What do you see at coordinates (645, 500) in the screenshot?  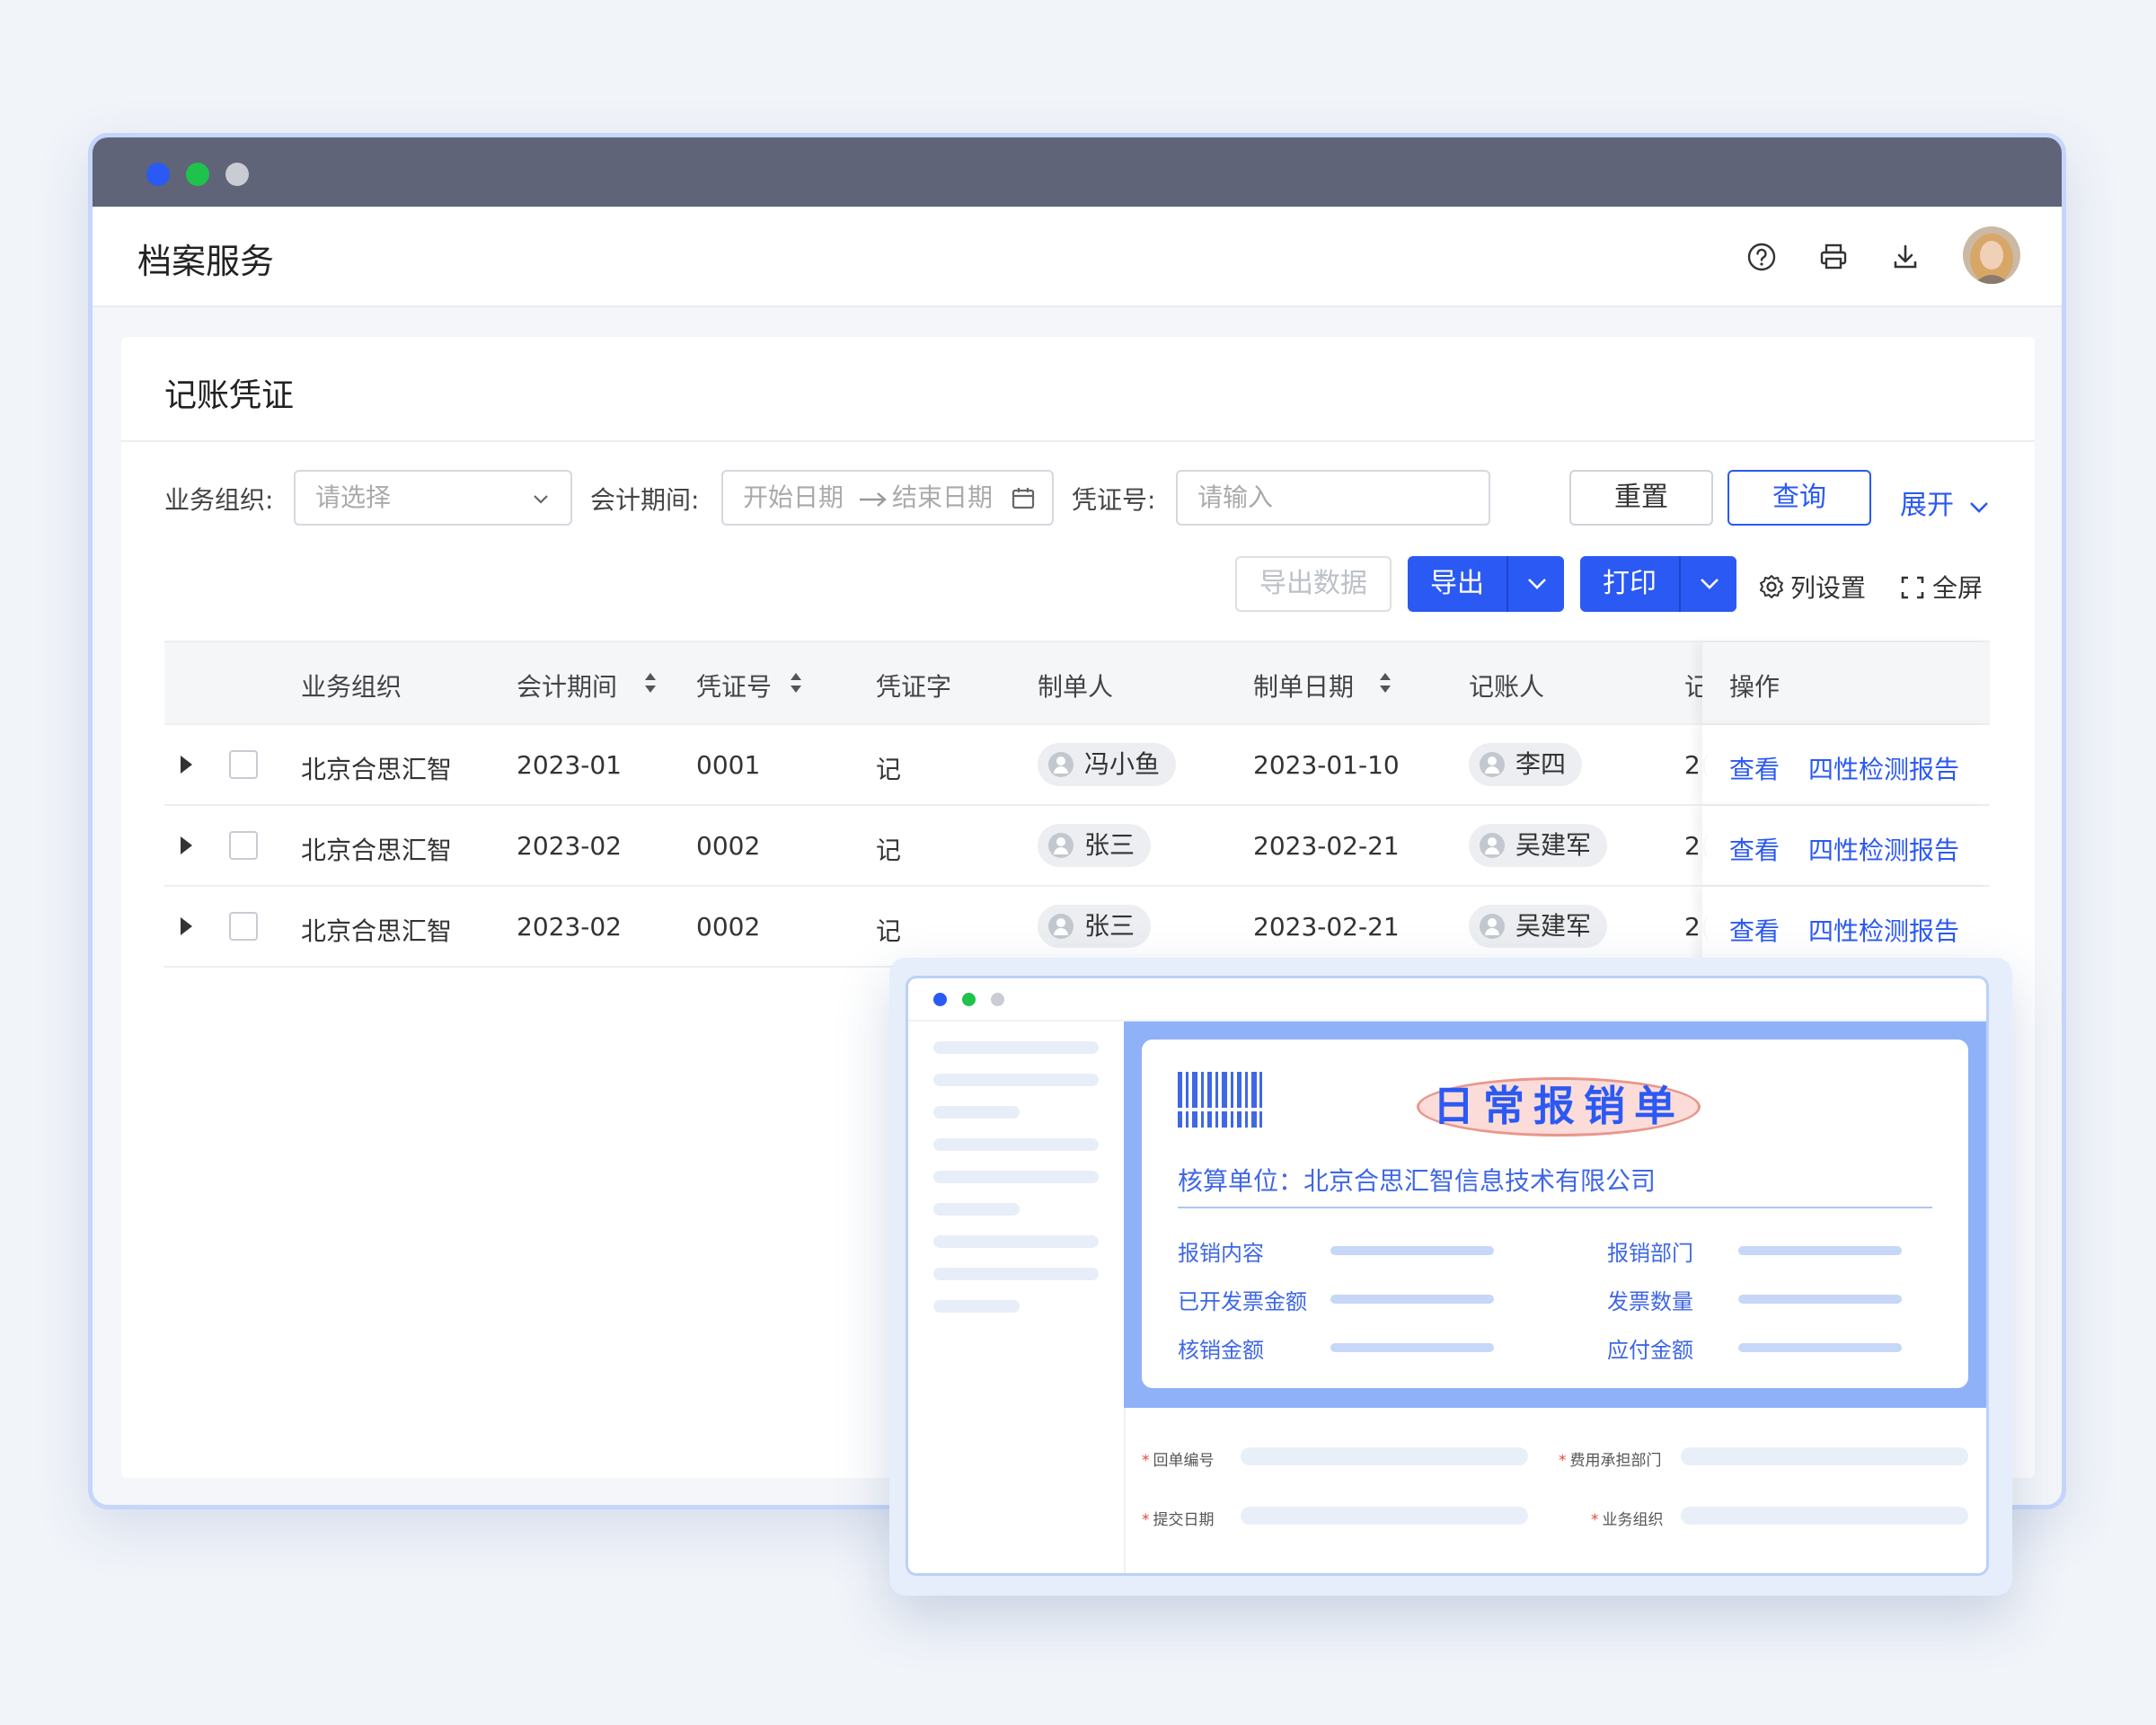 I see `period-filter-label: 会计期间:` at bounding box center [645, 500].